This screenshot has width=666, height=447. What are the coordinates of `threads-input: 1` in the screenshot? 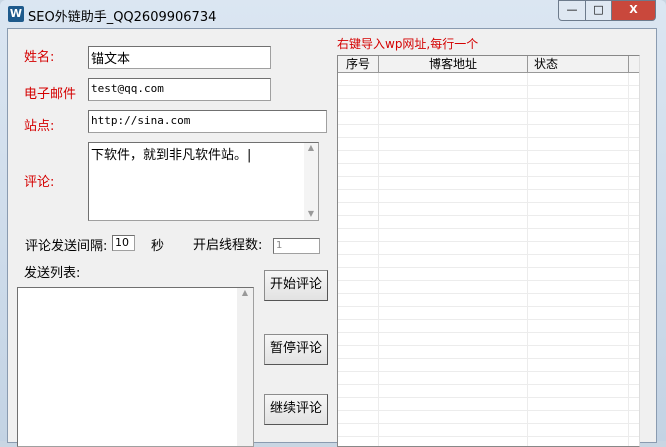 It's located at (296, 246).